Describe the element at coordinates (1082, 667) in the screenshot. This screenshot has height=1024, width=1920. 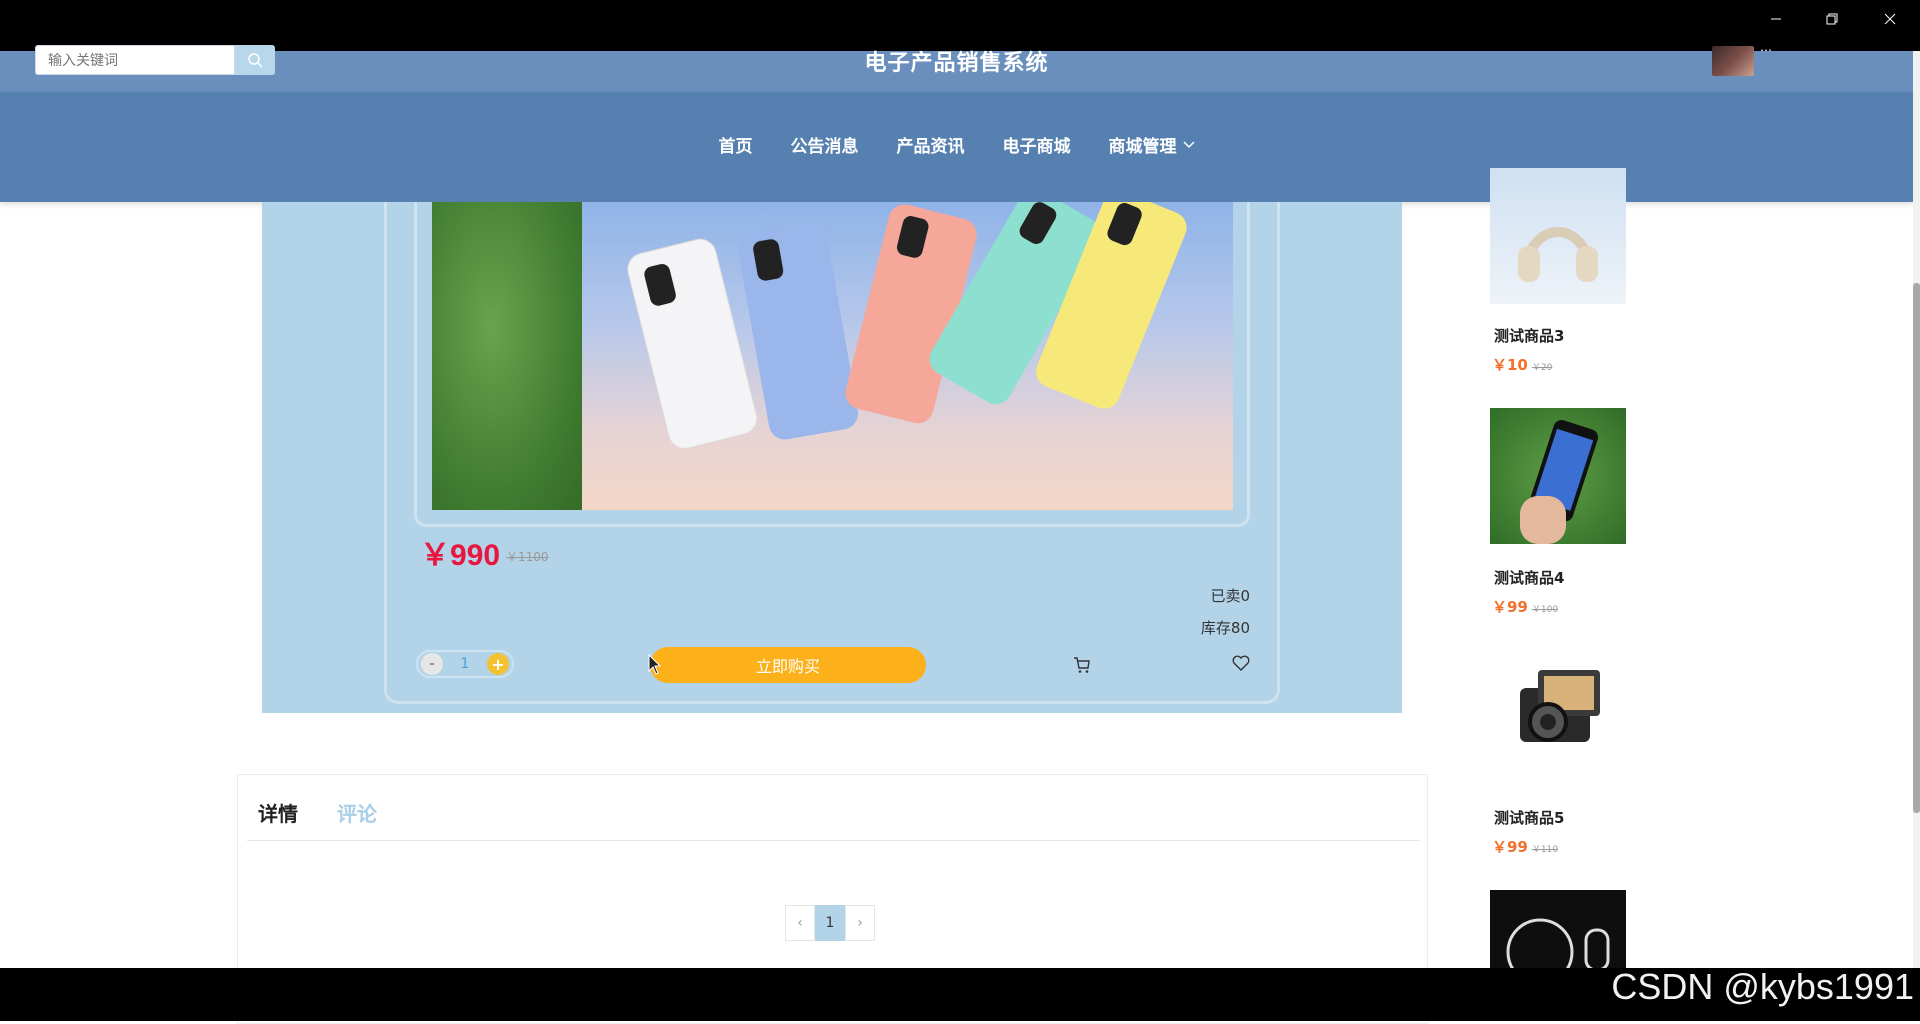
I see `cart-icon` at that location.